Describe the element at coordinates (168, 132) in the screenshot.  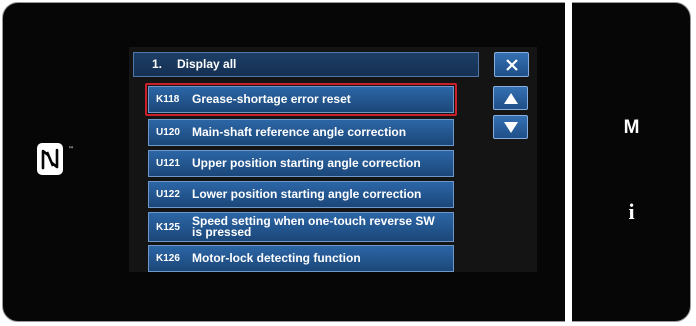
I see `item-code: U120` at that location.